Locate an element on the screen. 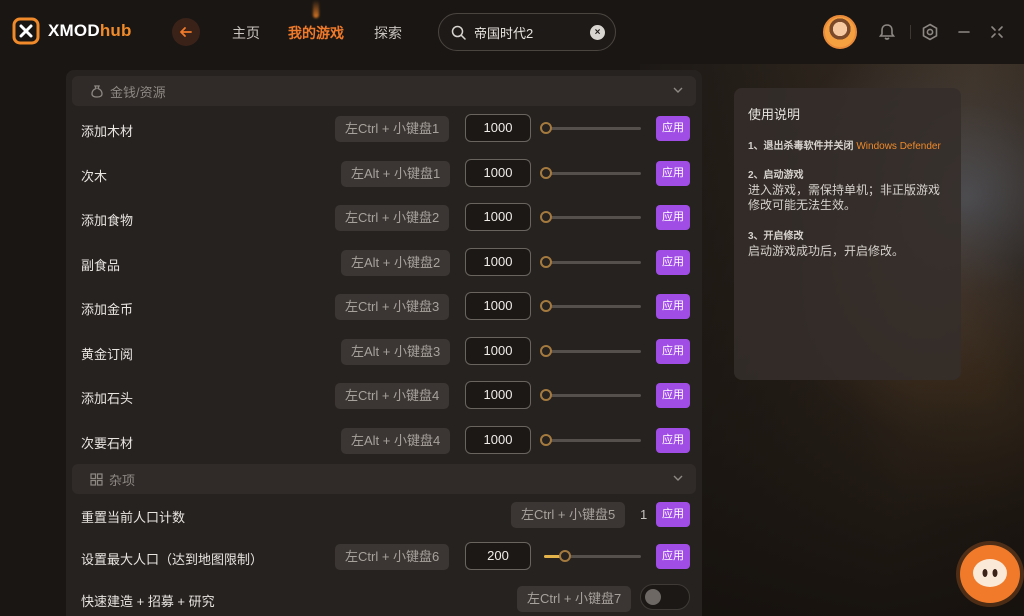 Image resolution: width=1024 pixels, height=616 pixels. toggle-knob is located at coordinates (653, 597).